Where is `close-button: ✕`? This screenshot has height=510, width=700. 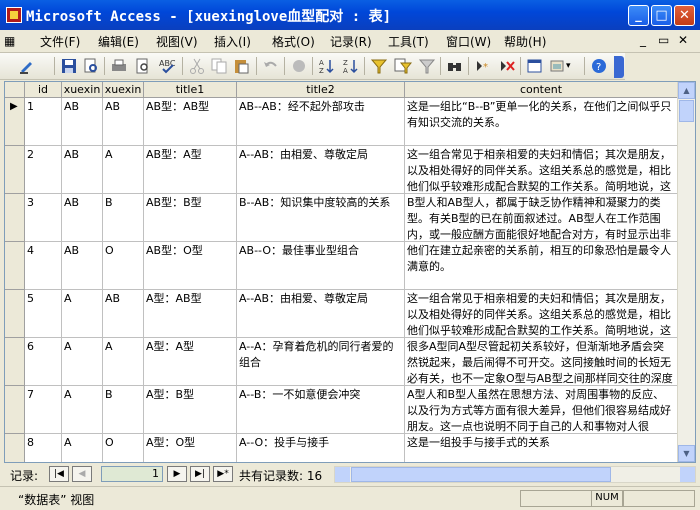 close-button: ✕ is located at coordinates (684, 15).